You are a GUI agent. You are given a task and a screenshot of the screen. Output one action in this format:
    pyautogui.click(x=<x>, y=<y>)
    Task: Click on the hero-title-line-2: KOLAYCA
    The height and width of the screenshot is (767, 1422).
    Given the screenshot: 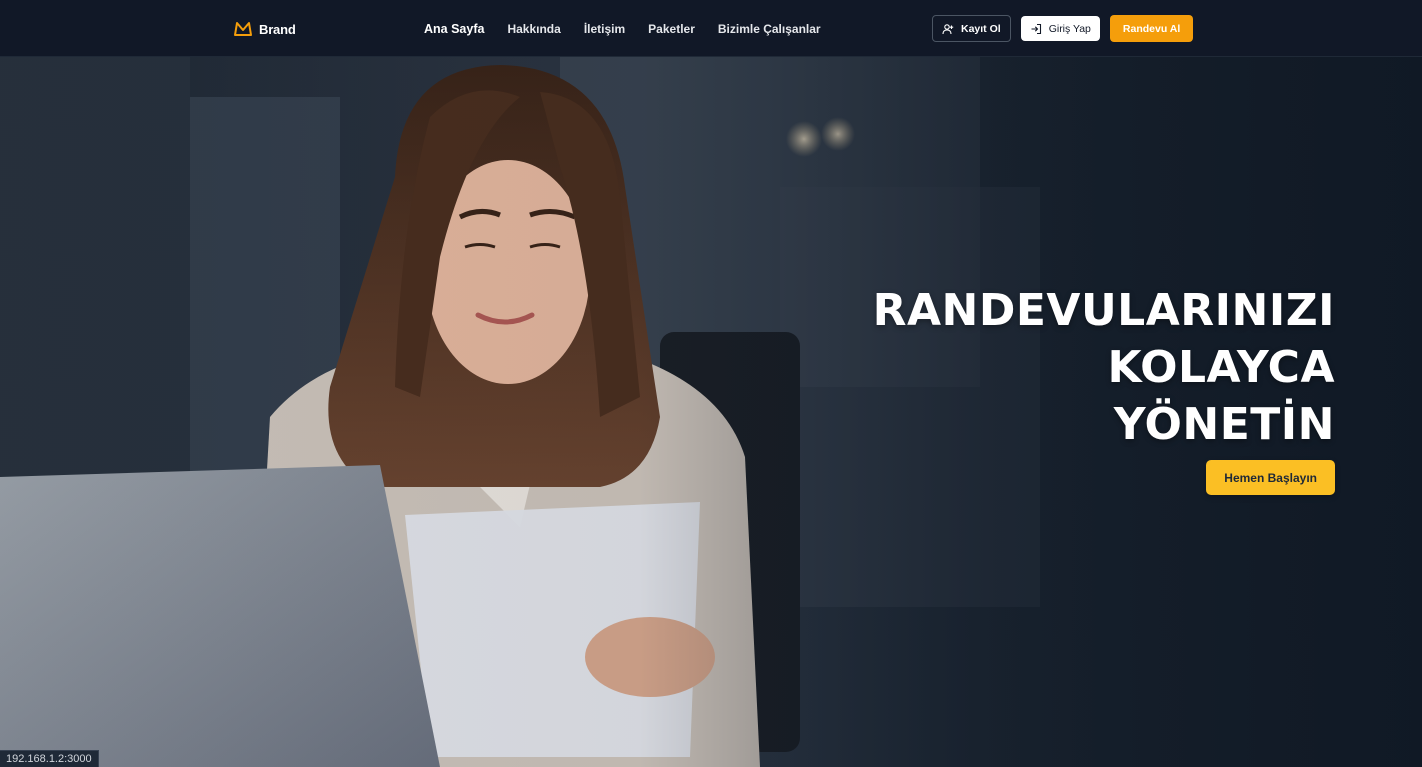 What is the action you would take?
    pyautogui.click(x=1221, y=367)
    